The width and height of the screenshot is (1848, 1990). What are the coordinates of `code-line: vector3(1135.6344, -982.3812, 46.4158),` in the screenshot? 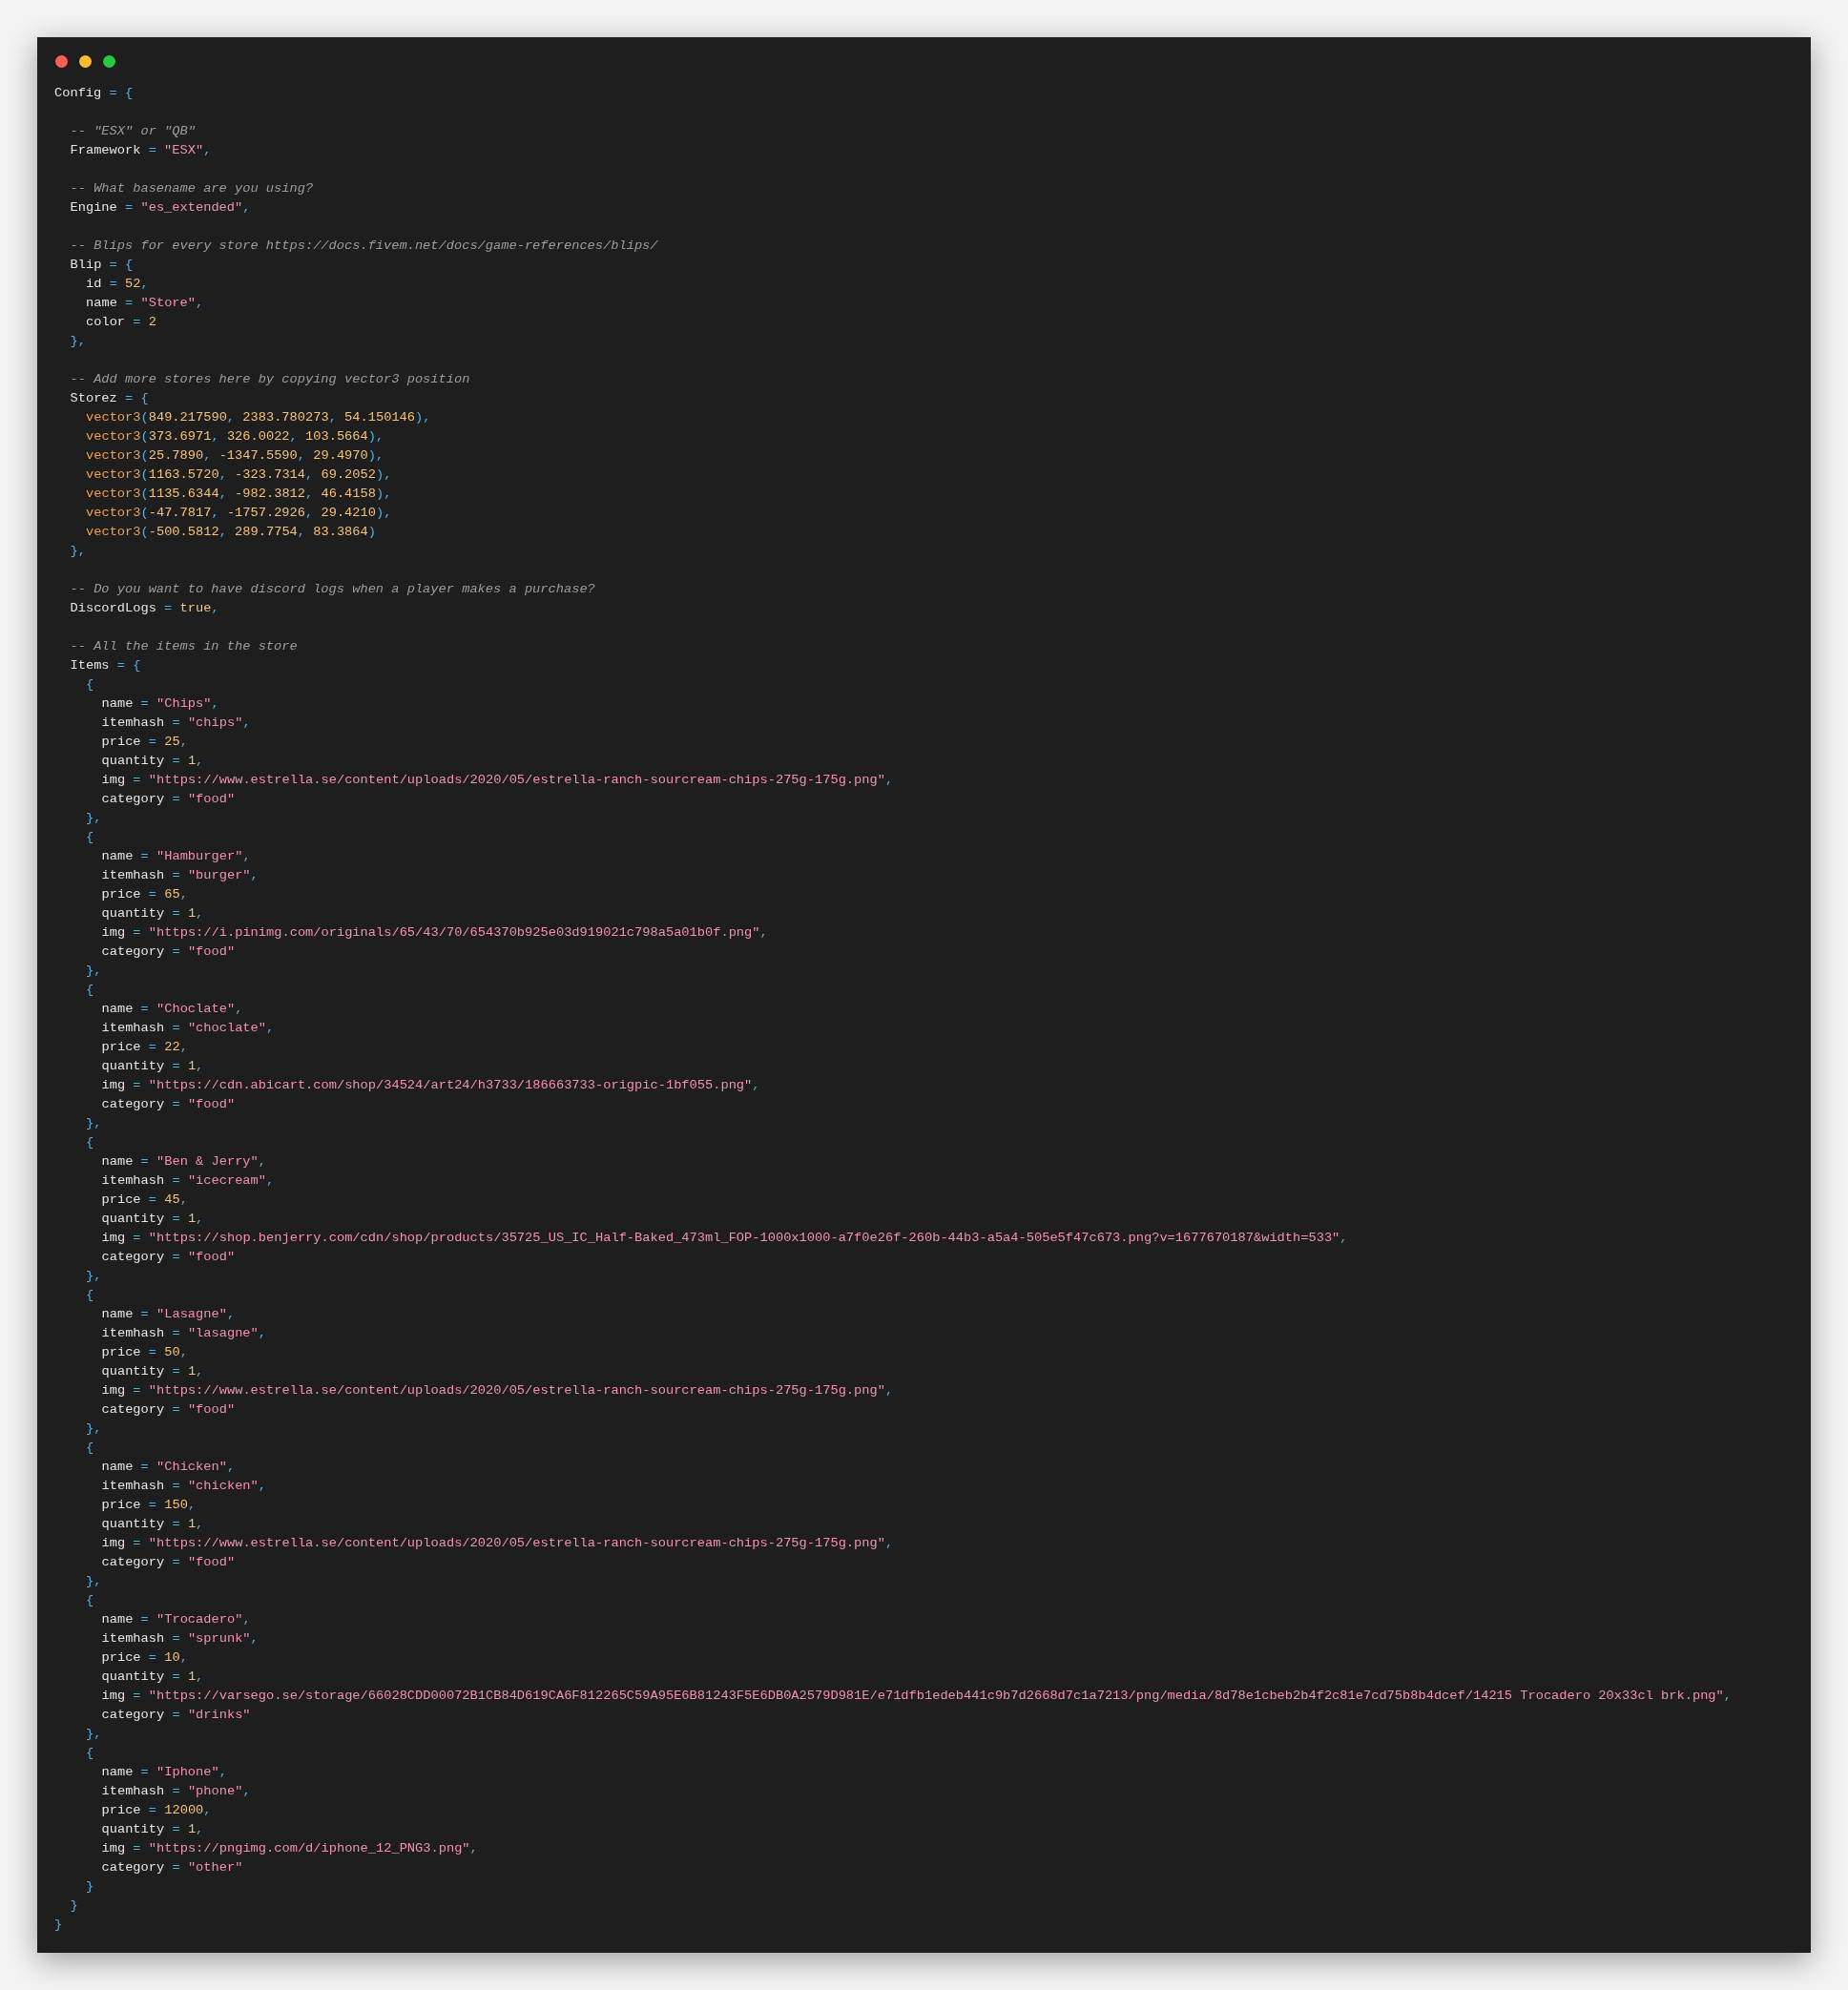 It's located at (239, 494).